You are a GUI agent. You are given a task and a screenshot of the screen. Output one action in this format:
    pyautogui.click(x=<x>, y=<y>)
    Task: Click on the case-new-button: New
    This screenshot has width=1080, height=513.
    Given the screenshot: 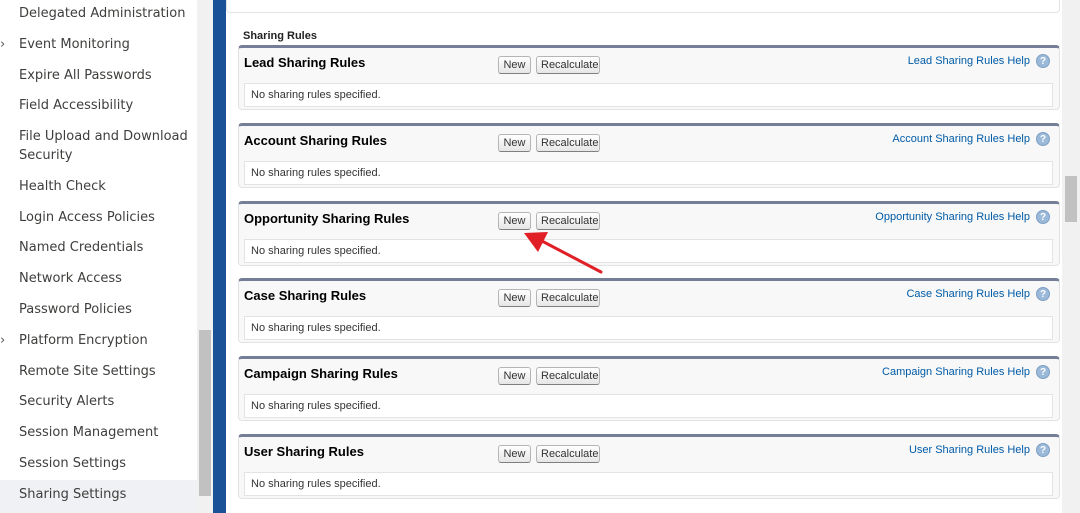 What is the action you would take?
    pyautogui.click(x=514, y=298)
    